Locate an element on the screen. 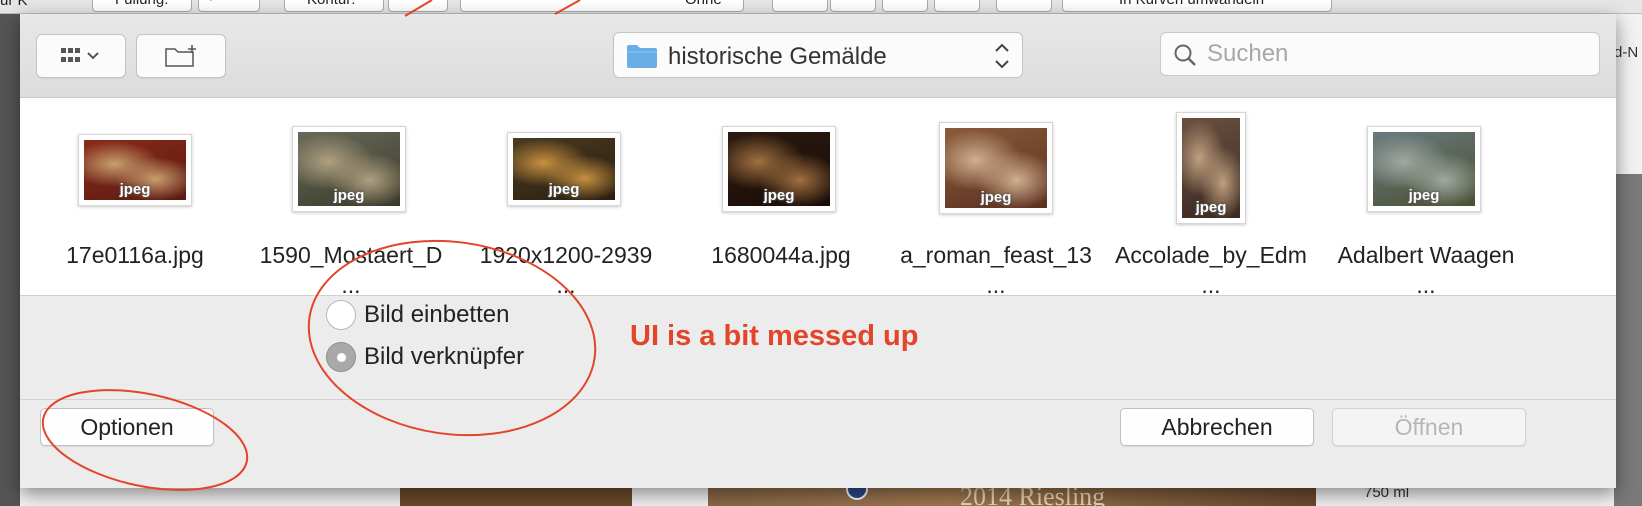 The image size is (1642, 506). cancel-button: Abbrechen is located at coordinates (1217, 427).